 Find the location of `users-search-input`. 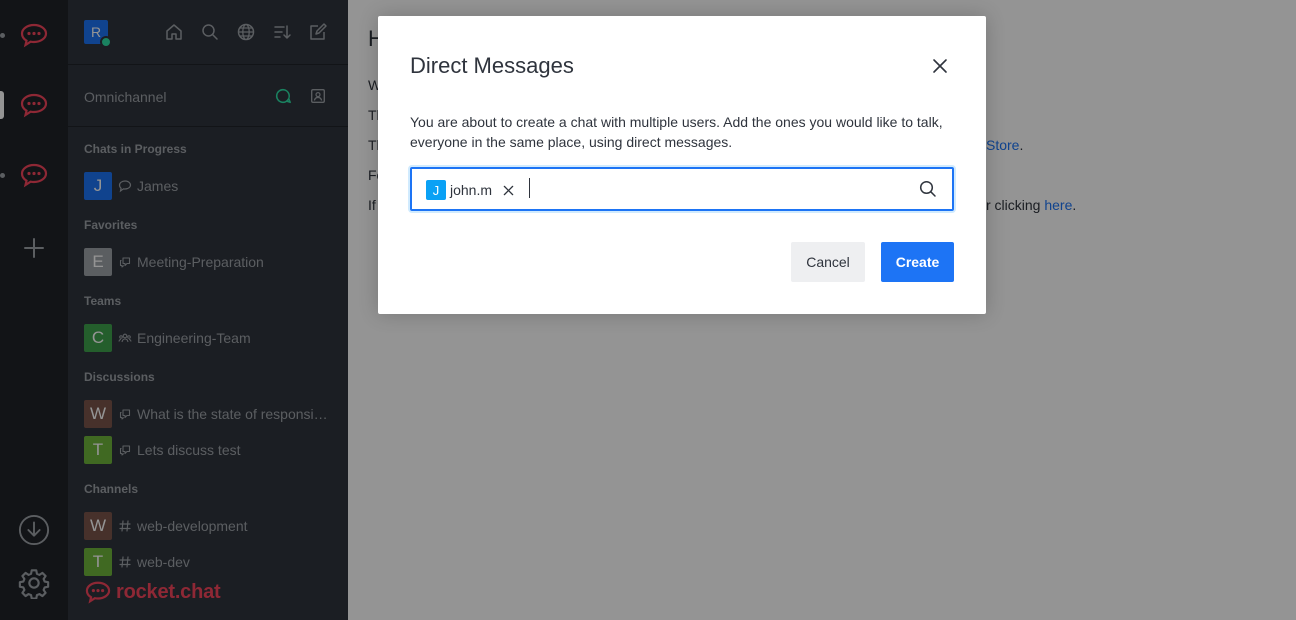

users-search-input is located at coordinates (726, 189).